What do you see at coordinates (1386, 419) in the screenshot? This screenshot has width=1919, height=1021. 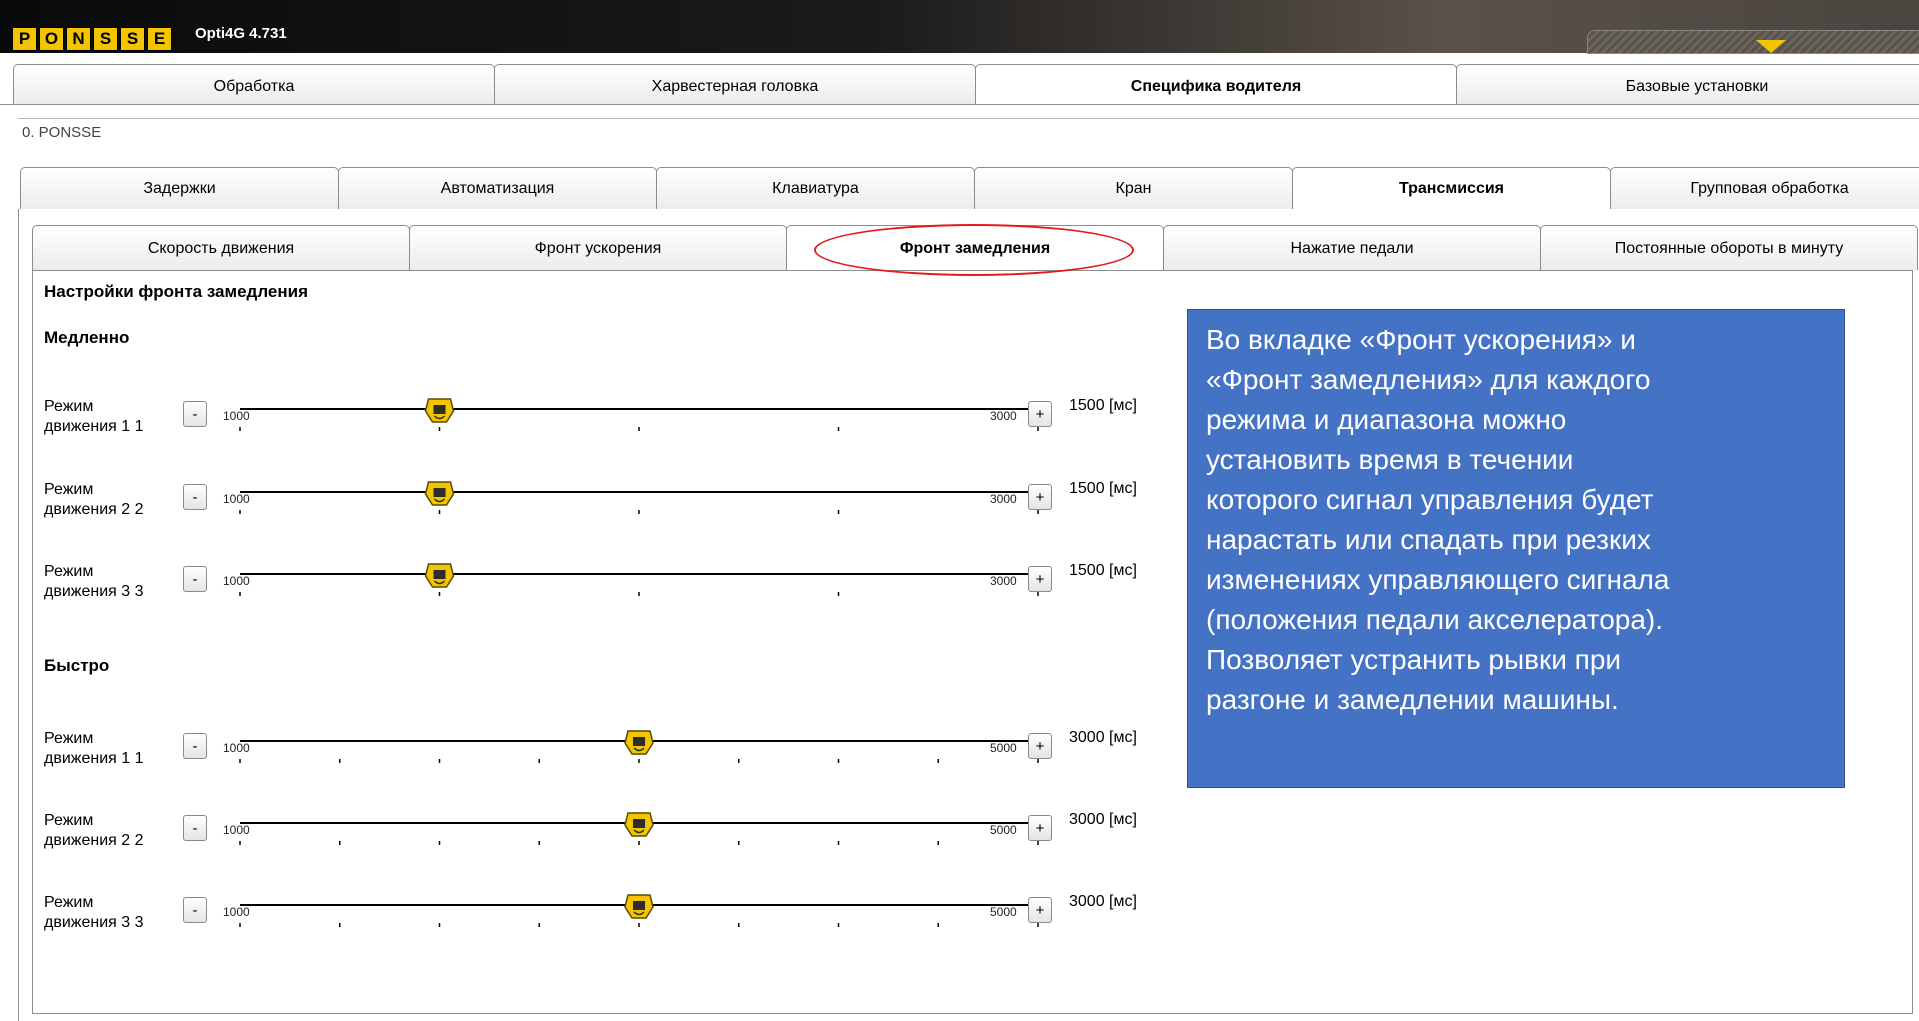 I see `info-line: режима и диапазона можно` at bounding box center [1386, 419].